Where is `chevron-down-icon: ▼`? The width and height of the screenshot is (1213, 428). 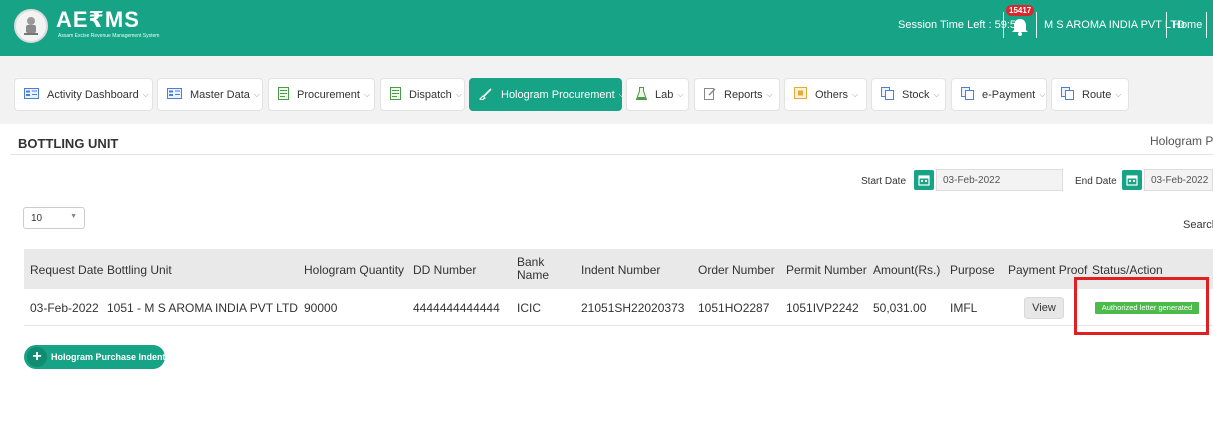
chevron-down-icon: ▼ is located at coordinates (73, 216).